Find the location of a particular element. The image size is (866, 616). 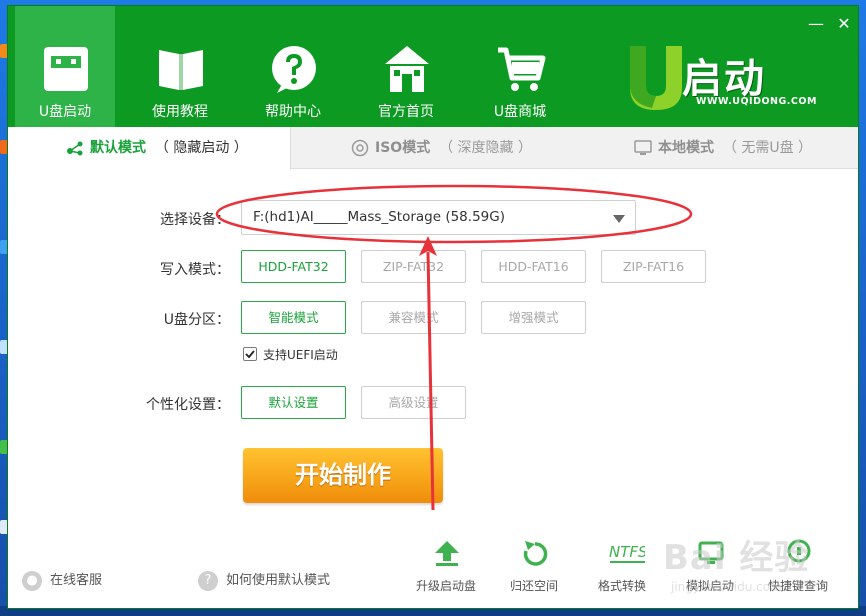

advanced-settings-button: 高级设置 is located at coordinates (413, 402).